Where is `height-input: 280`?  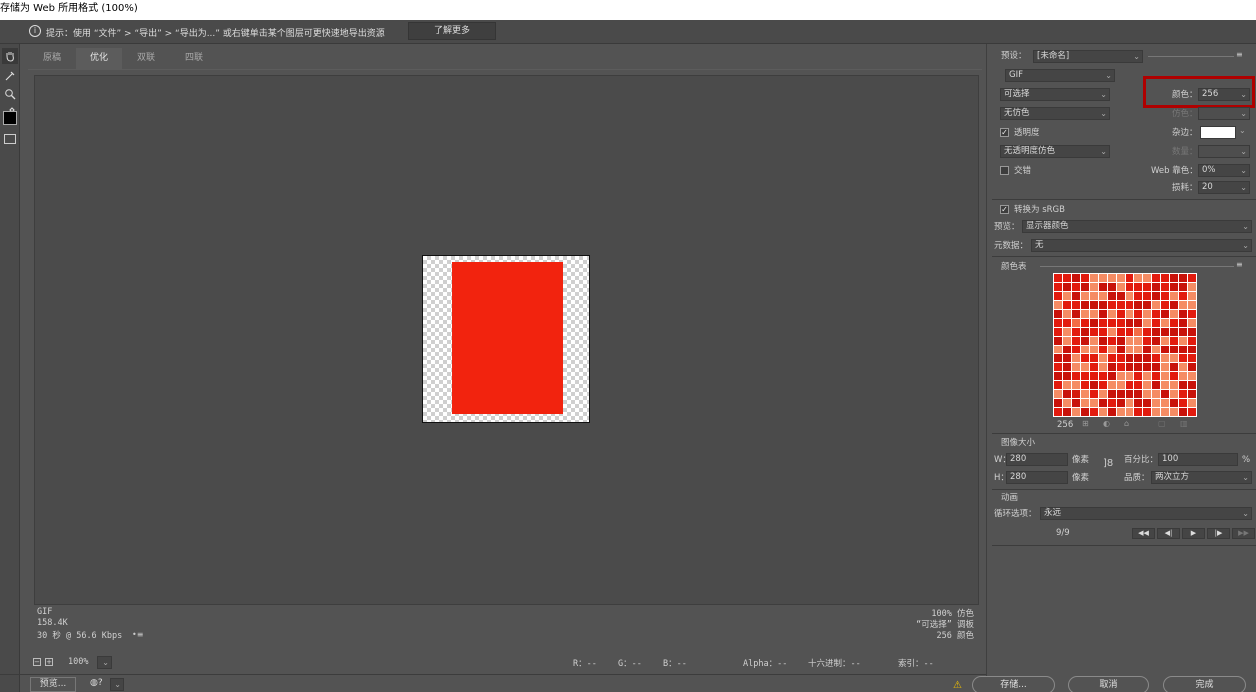
height-input: 280 is located at coordinates (1037, 477).